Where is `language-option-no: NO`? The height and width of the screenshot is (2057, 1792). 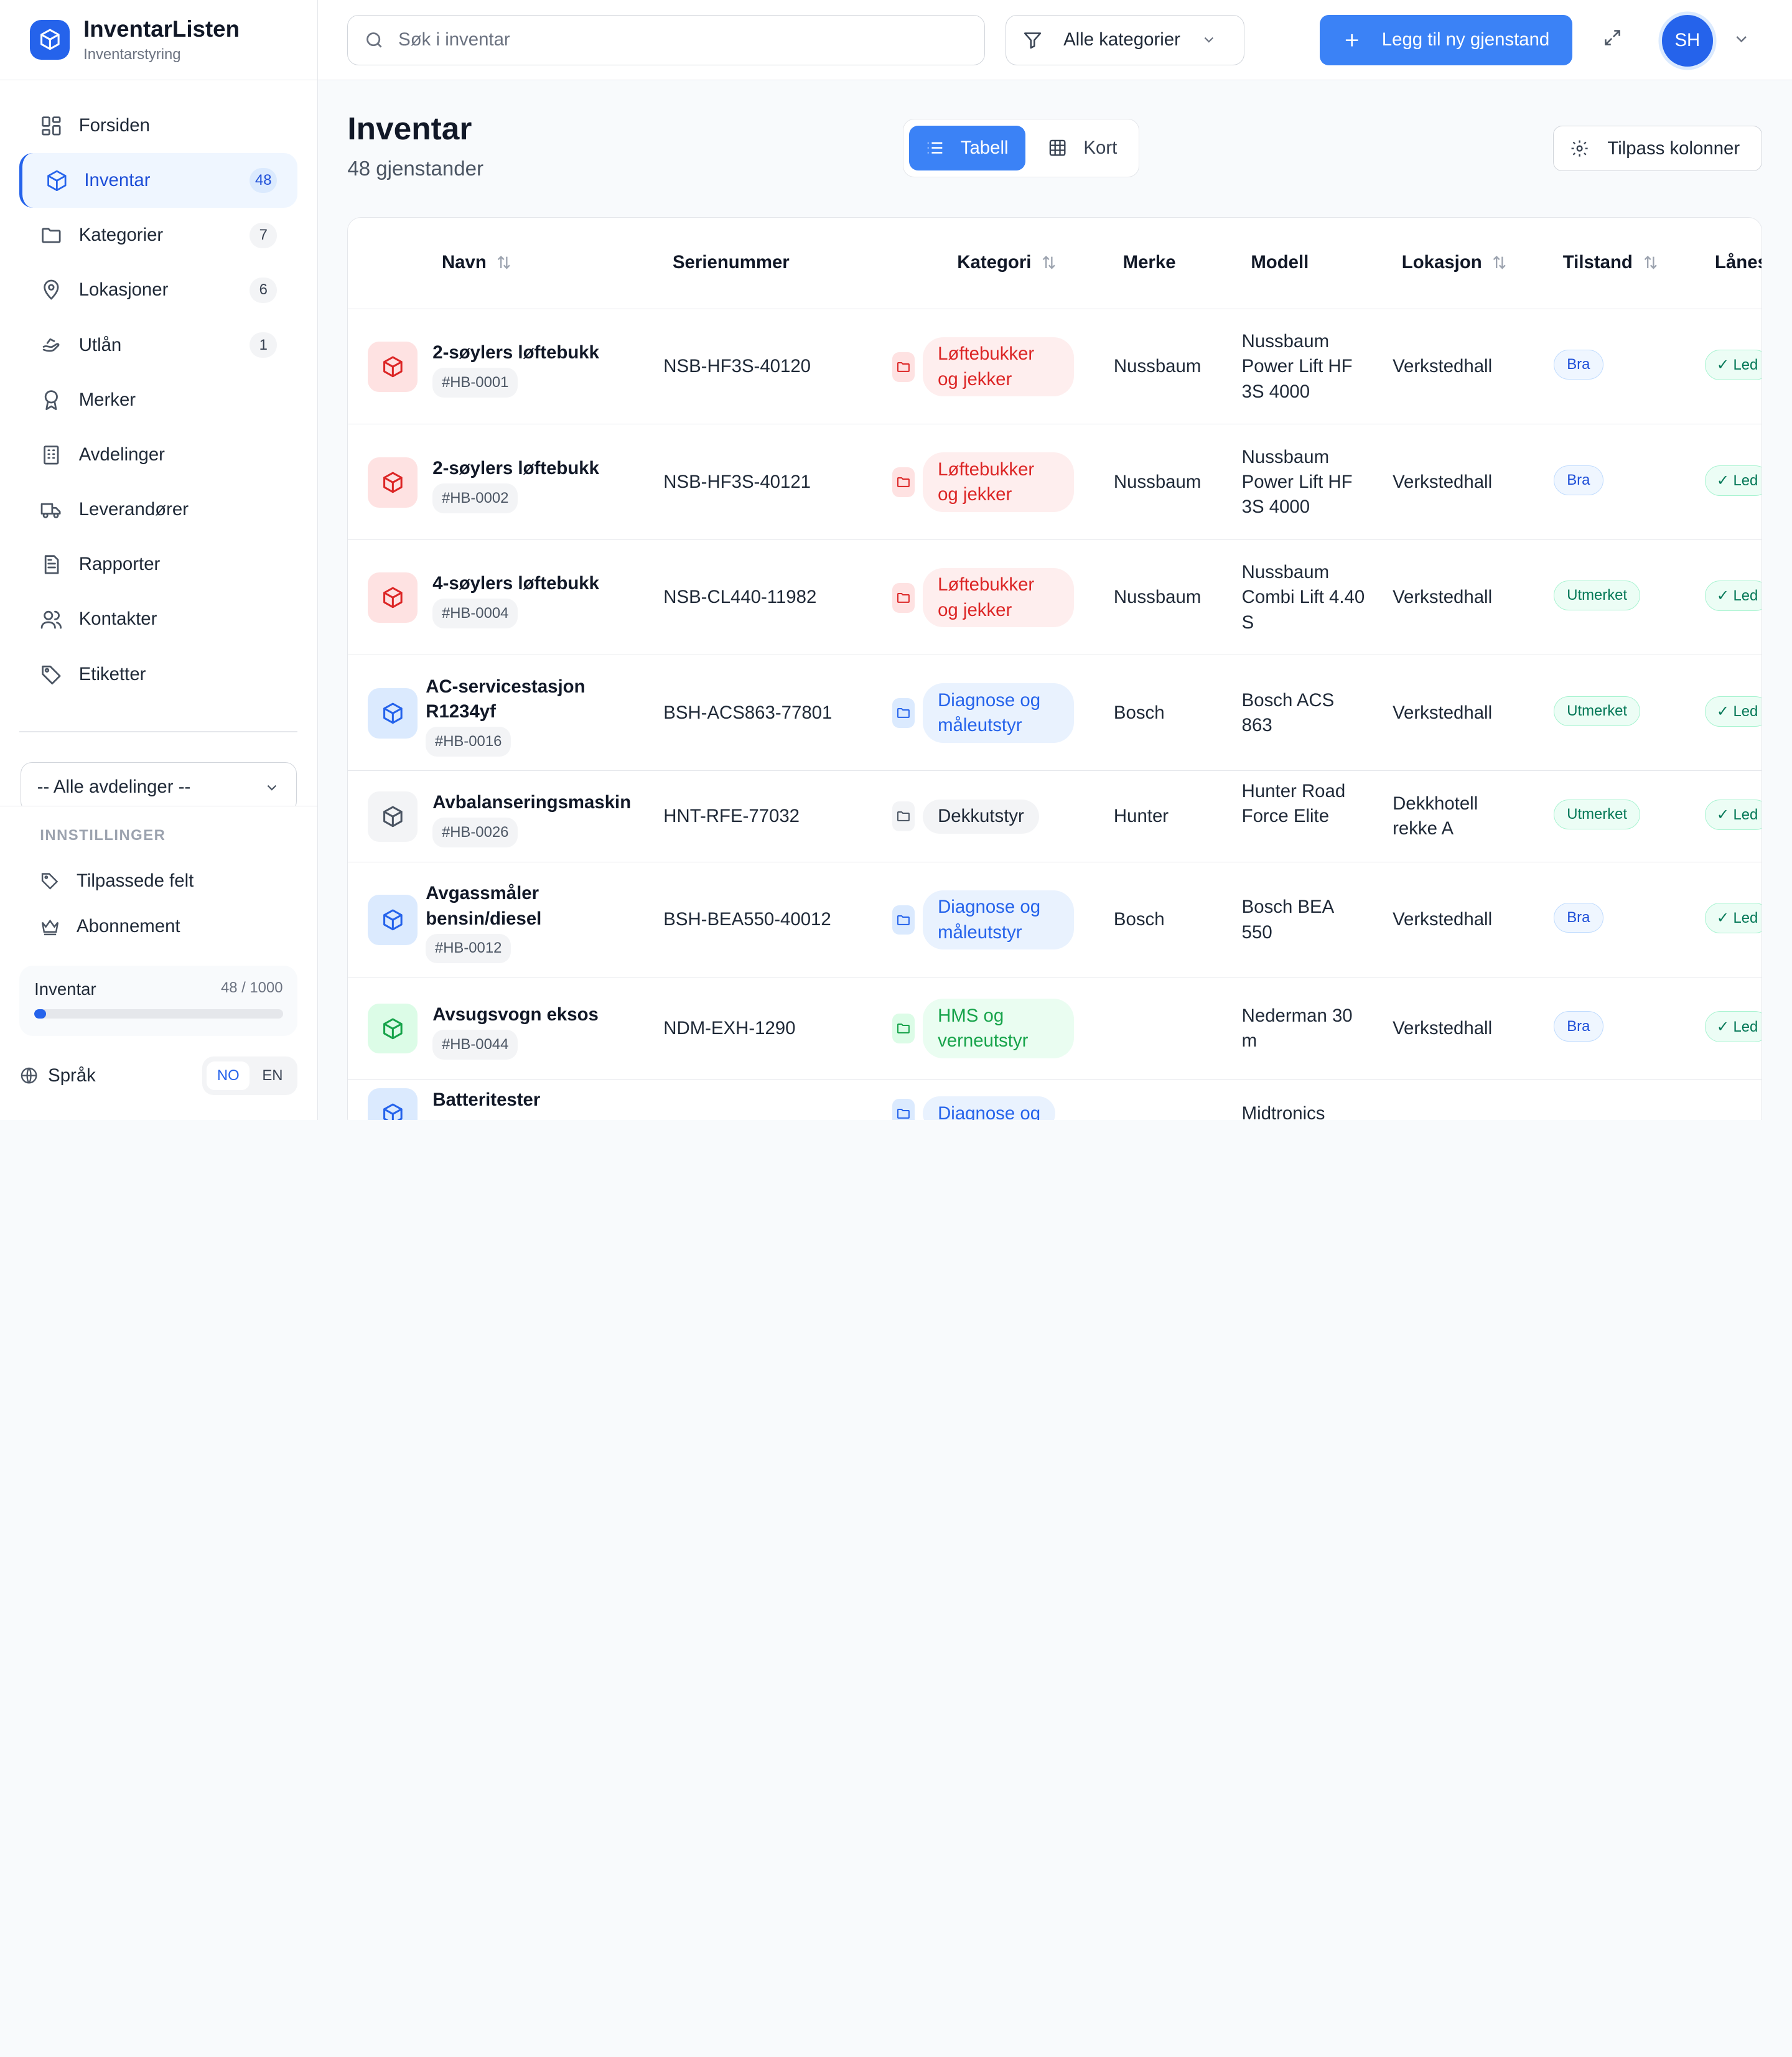 language-option-no: NO is located at coordinates (229, 1076).